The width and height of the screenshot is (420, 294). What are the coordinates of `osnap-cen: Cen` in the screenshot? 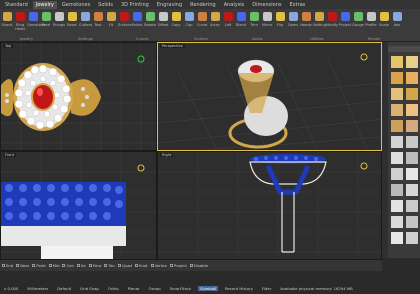 It's located at (68, 265).